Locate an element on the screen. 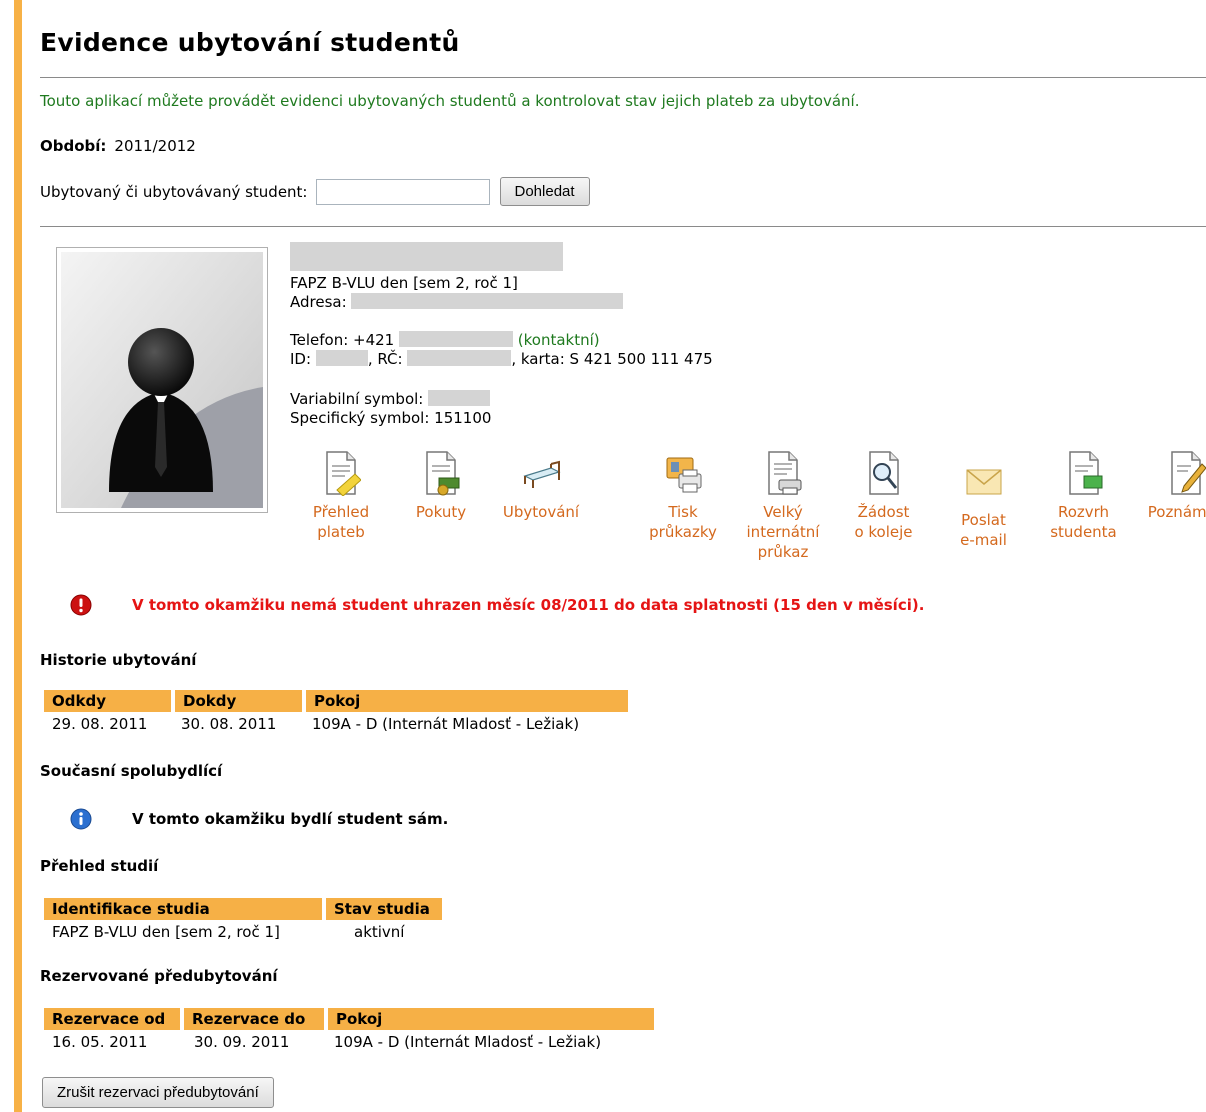 The image size is (1206, 1112). envelope-icon is located at coordinates (983, 482).